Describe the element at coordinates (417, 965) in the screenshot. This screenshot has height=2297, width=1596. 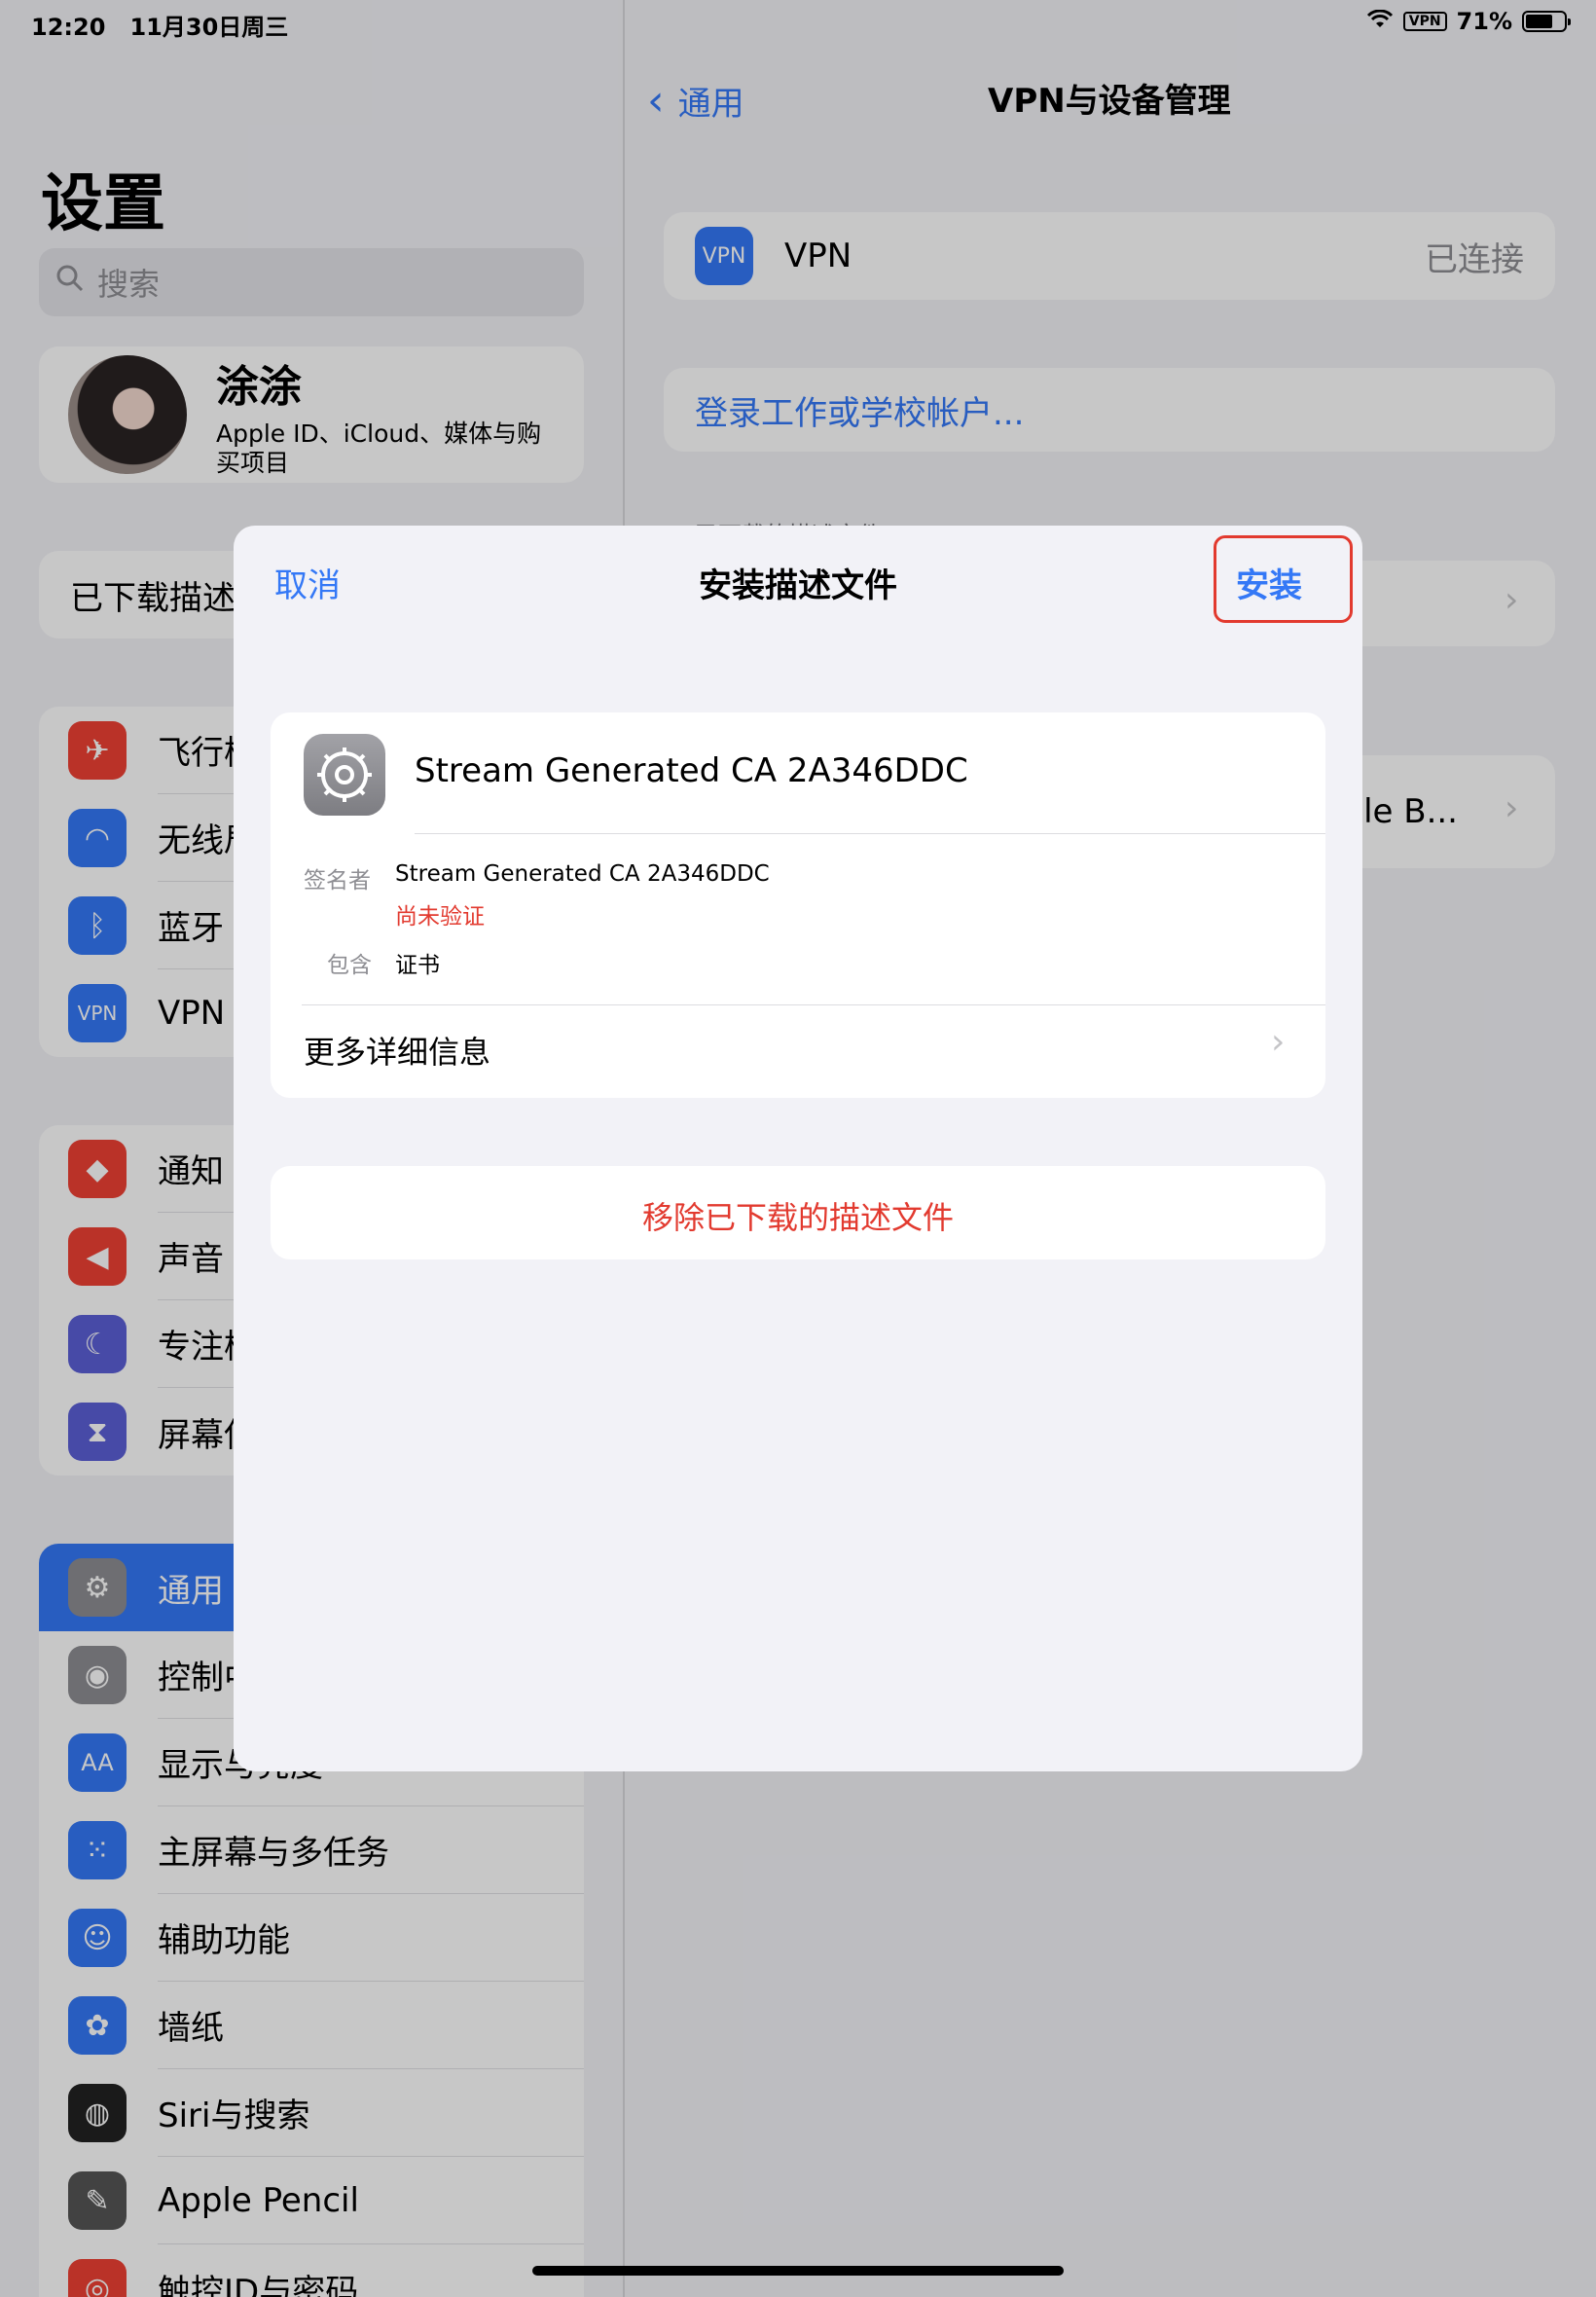
I see `contains-value: 证书` at that location.